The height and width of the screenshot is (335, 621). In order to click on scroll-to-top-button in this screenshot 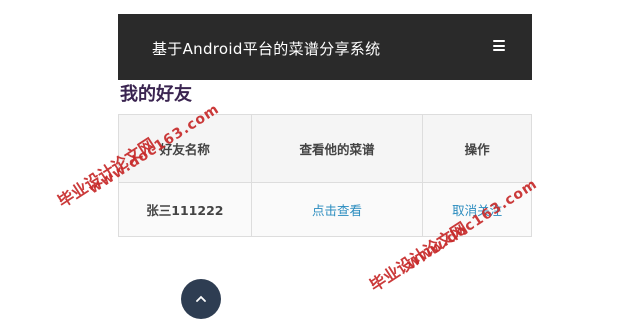, I will do `click(201, 299)`.